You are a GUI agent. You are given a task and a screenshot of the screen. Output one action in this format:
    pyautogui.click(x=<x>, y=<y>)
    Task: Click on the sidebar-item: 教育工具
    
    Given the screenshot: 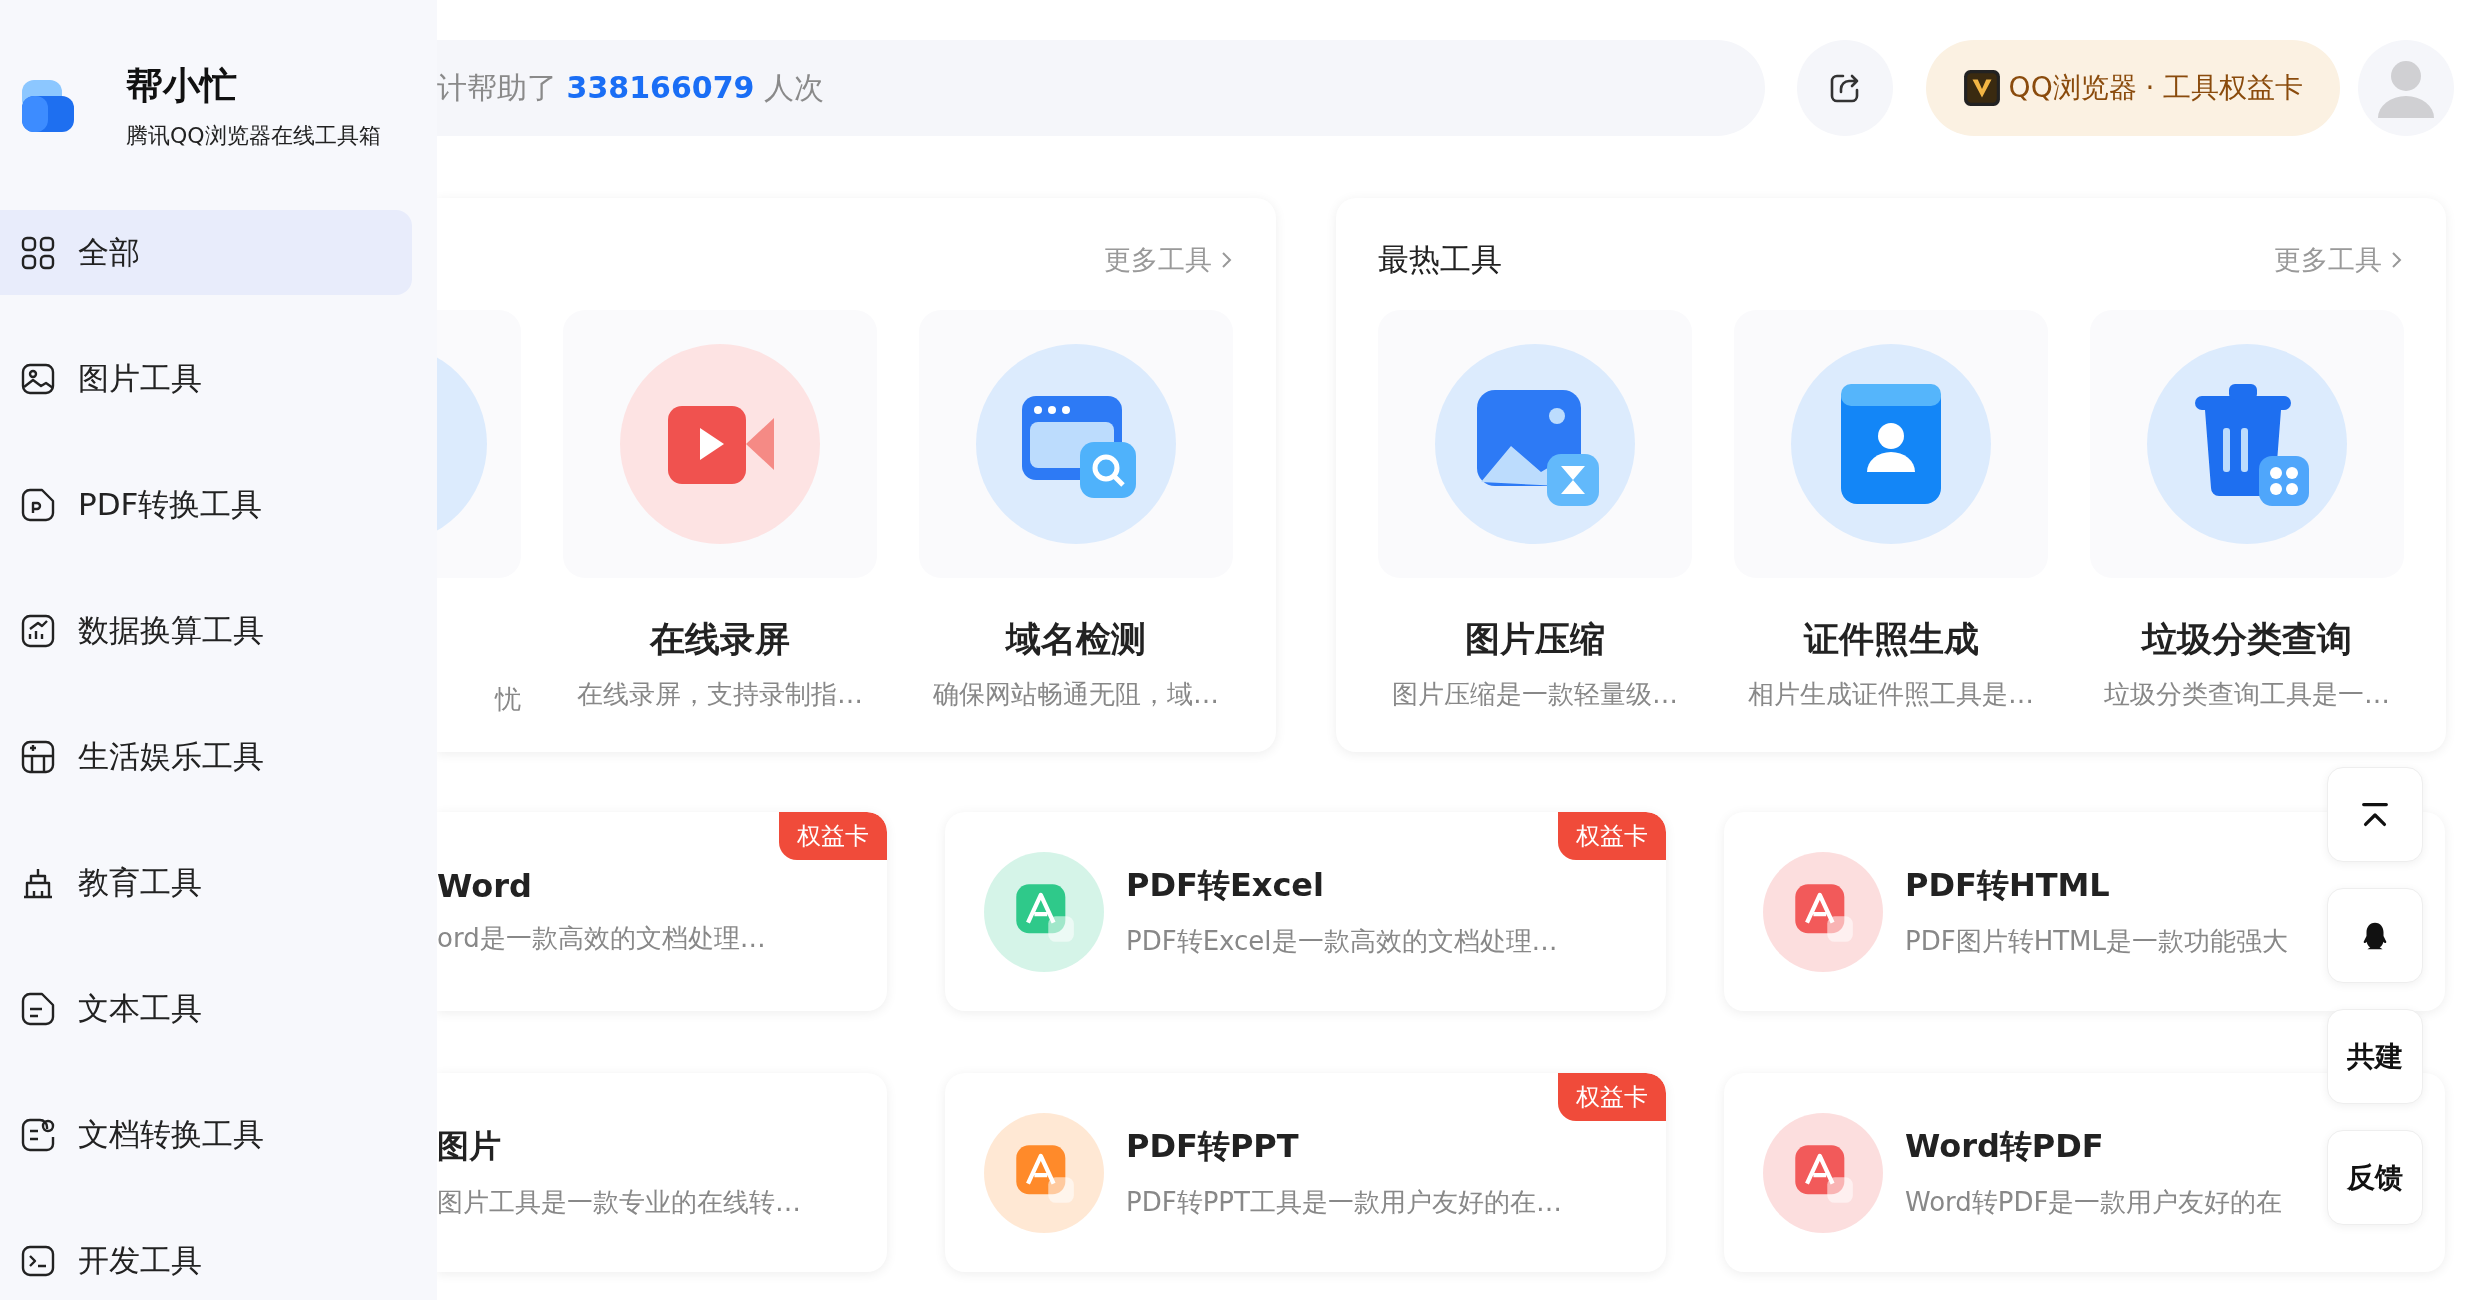 What is the action you would take?
    pyautogui.click(x=206, y=882)
    